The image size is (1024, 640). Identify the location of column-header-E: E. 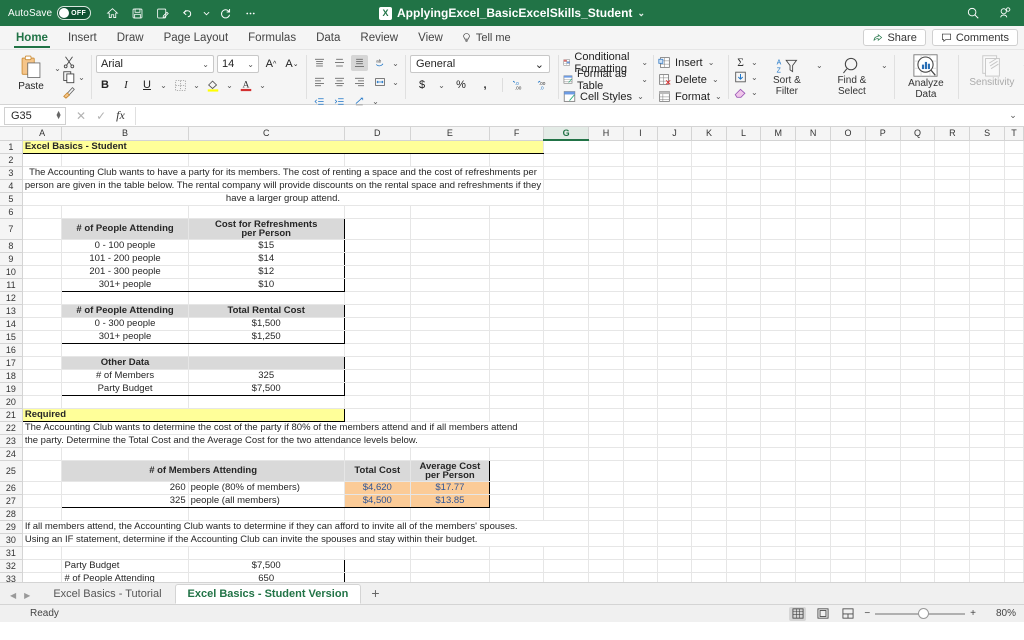
(450, 134).